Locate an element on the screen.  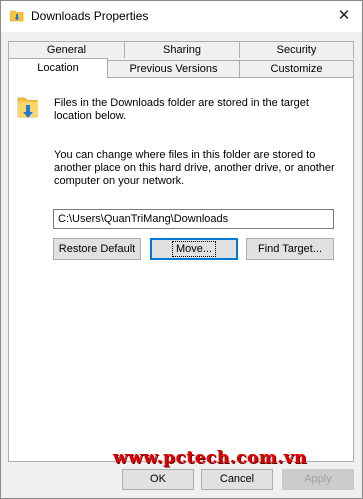
apply-button: Apply is located at coordinates (318, 479).